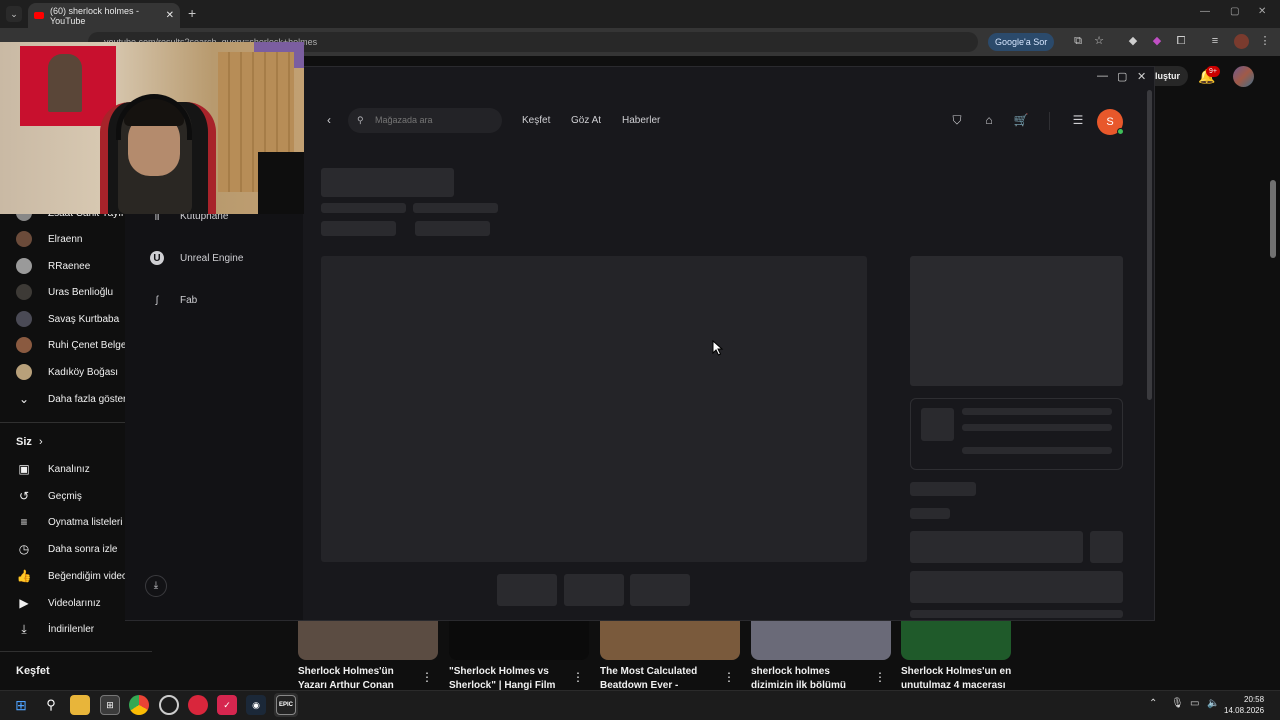 Image resolution: width=1280 pixels, height=720 pixels. What do you see at coordinates (169, 705) in the screenshot?
I see `obs-icon` at bounding box center [169, 705].